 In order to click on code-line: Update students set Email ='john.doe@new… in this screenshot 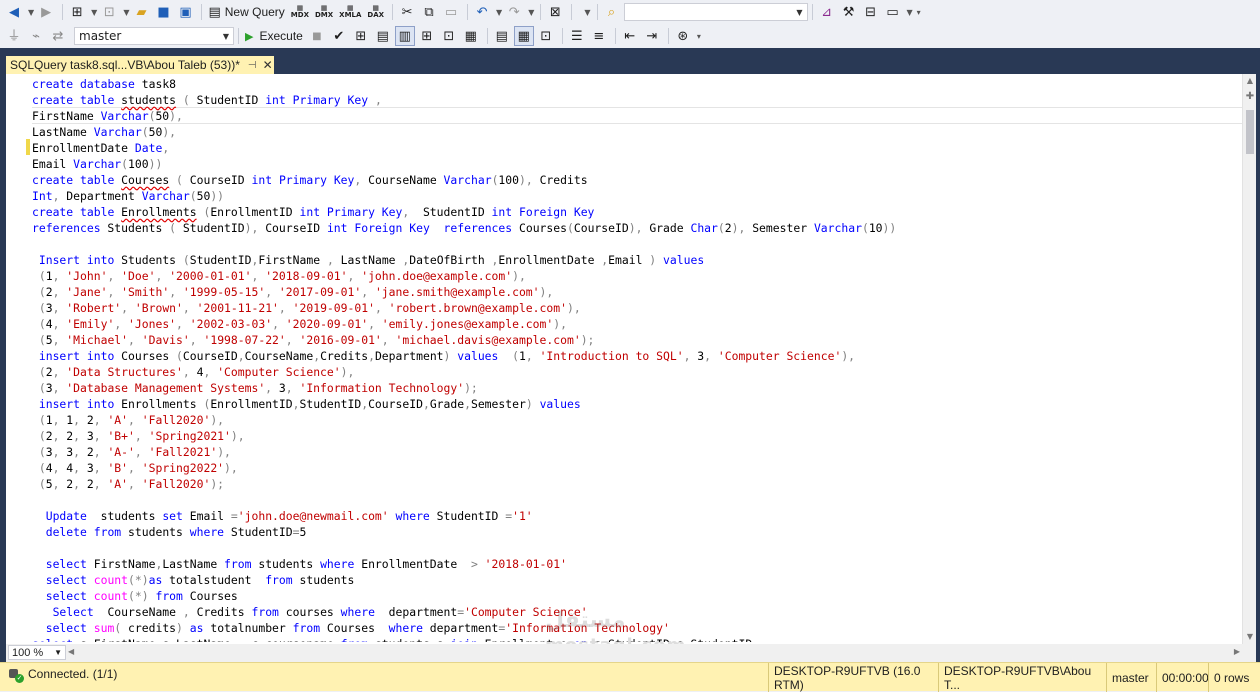, I will do `click(637, 516)`.